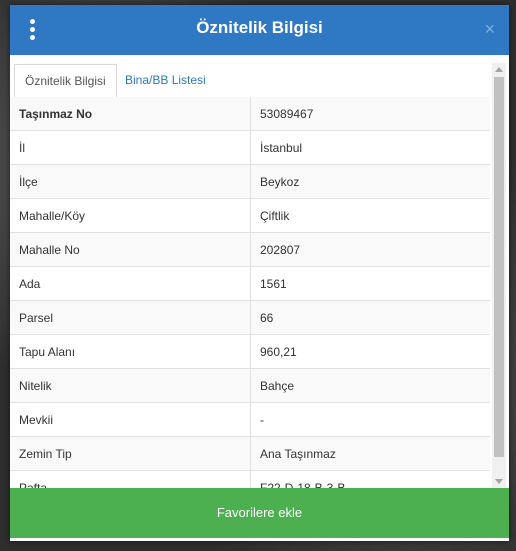 This screenshot has width=516, height=551. I want to click on tab-bar: Öznitelik Bilgisi Bina/BB Listesi, so click(250, 76).